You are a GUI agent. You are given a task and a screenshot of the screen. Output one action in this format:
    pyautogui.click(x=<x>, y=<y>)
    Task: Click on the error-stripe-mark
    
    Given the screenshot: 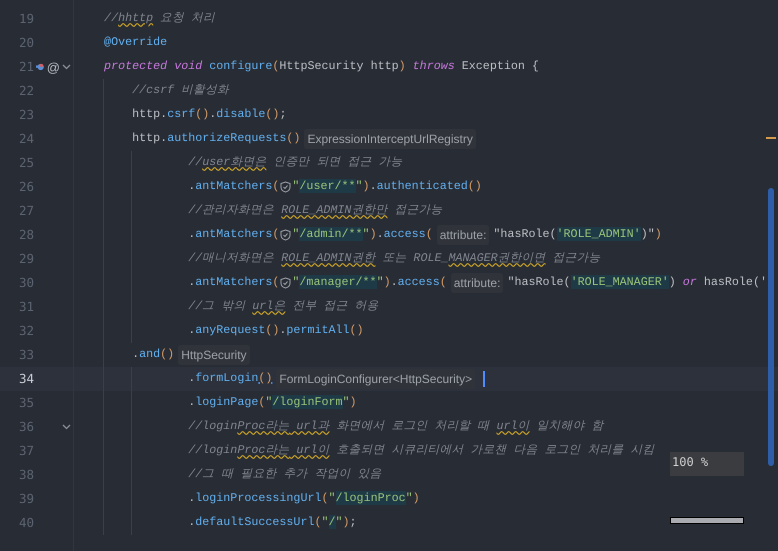 What is the action you would take?
    pyautogui.click(x=771, y=138)
    